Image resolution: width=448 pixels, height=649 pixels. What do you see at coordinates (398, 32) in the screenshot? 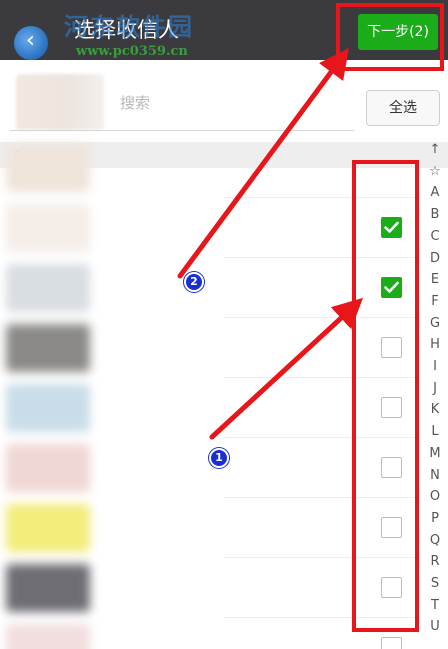
I see `next-step-button: 下一步(2)` at bounding box center [398, 32].